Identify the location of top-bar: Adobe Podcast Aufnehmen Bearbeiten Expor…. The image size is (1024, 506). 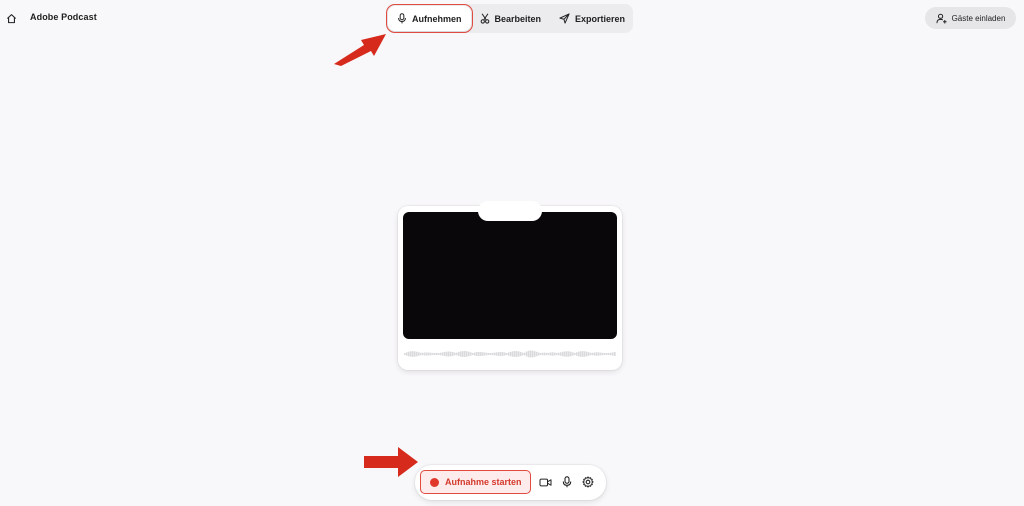
(512, 18).